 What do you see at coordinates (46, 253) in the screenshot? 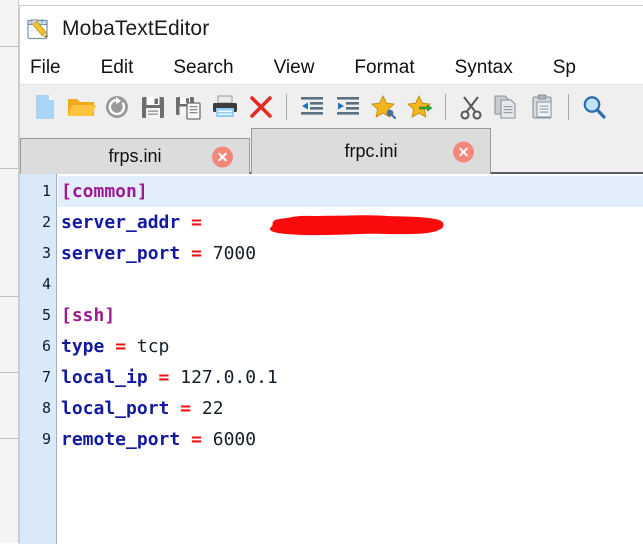
I see `line-number: 3` at bounding box center [46, 253].